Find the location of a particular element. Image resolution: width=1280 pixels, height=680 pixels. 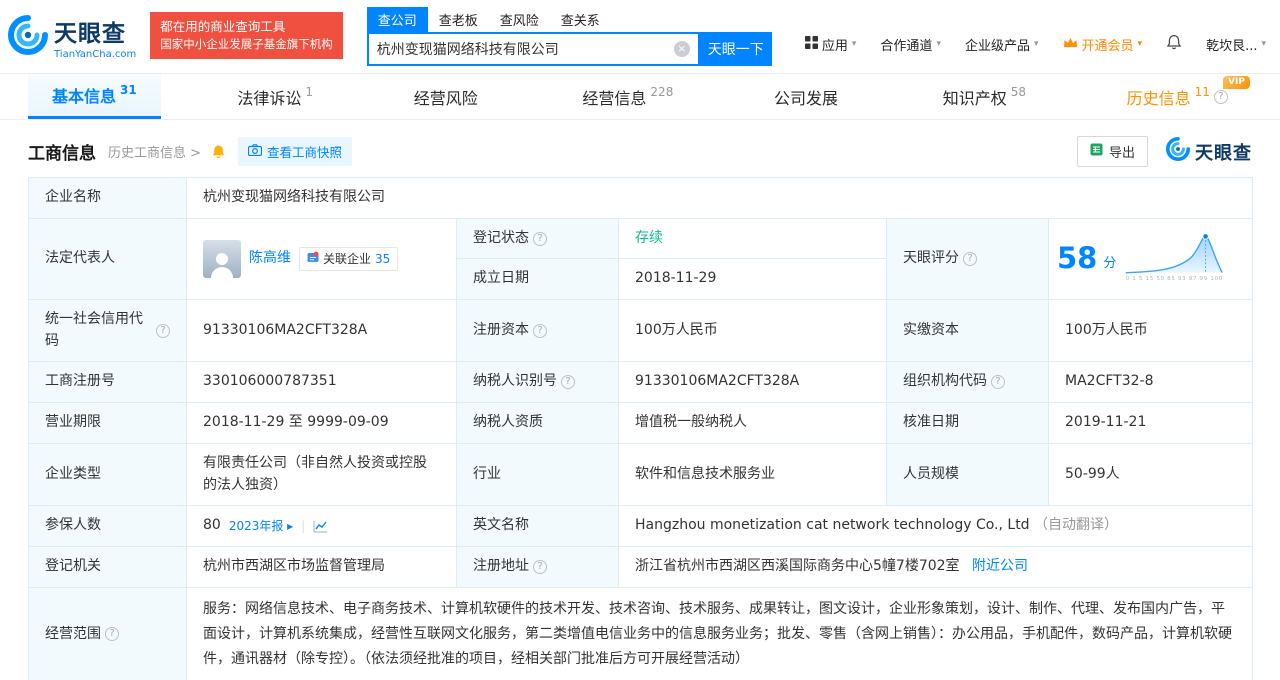

search-tabs: 查公司 查老板 查风险 查关系 is located at coordinates (569, 19).